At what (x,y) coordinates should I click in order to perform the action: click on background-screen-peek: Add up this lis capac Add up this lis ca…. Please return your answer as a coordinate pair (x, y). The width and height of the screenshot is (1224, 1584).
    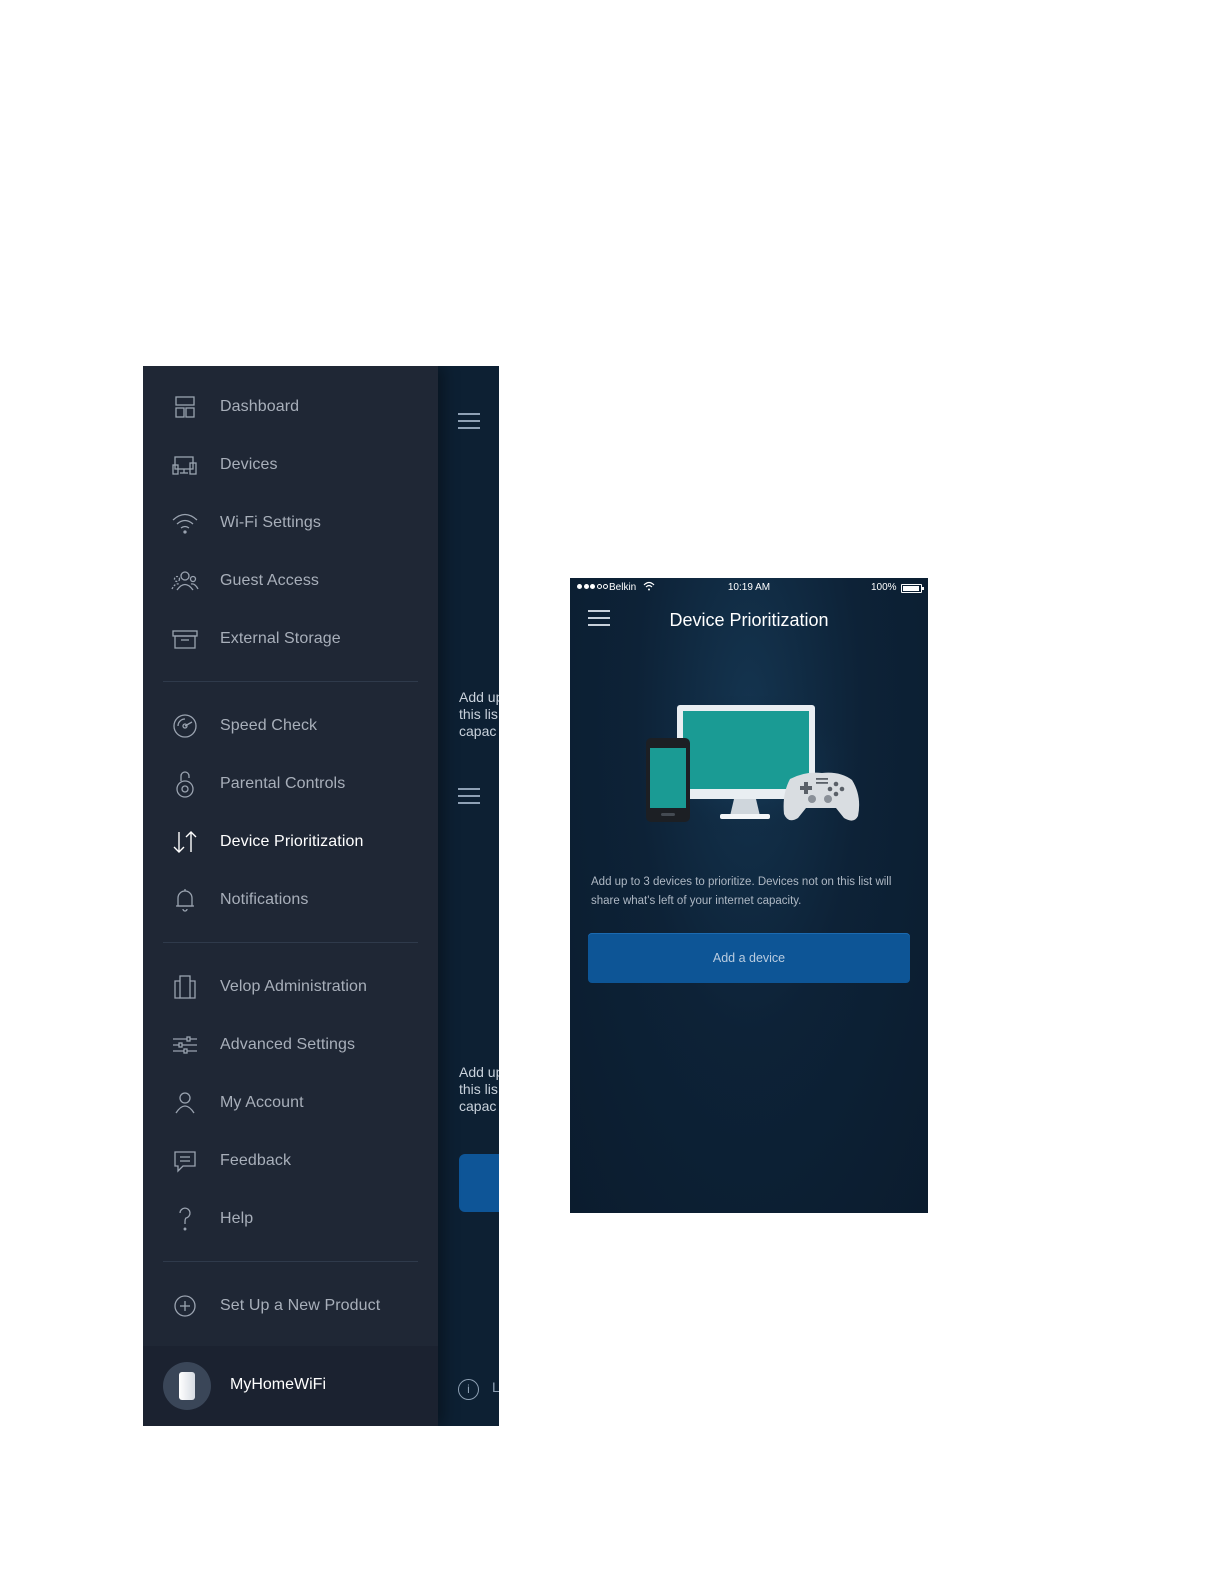
    Looking at the image, I should click on (468, 896).